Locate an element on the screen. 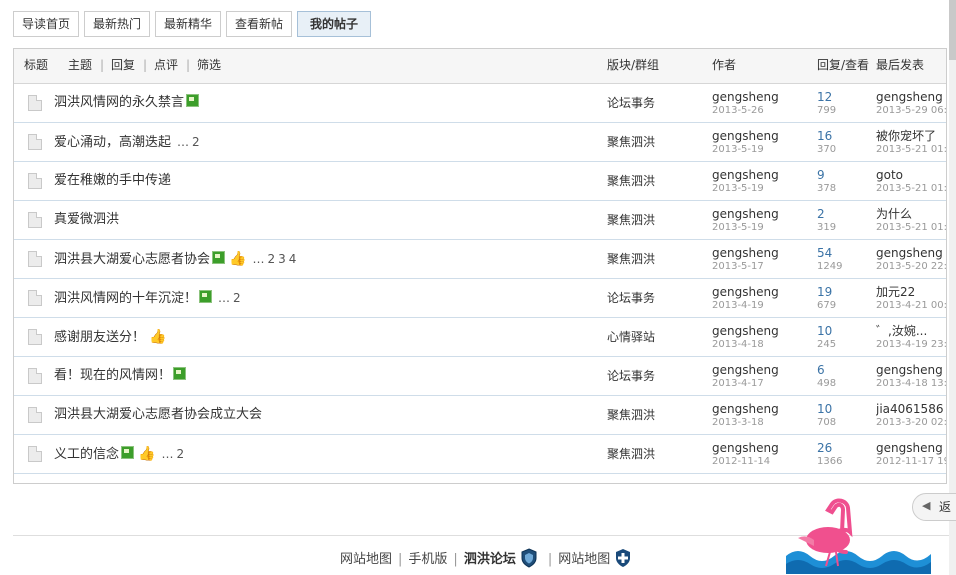 Image resolution: width=956 pixels, height=575 pixels. last-post-date-link: 2012-11-17 19 is located at coordinates (911, 461).